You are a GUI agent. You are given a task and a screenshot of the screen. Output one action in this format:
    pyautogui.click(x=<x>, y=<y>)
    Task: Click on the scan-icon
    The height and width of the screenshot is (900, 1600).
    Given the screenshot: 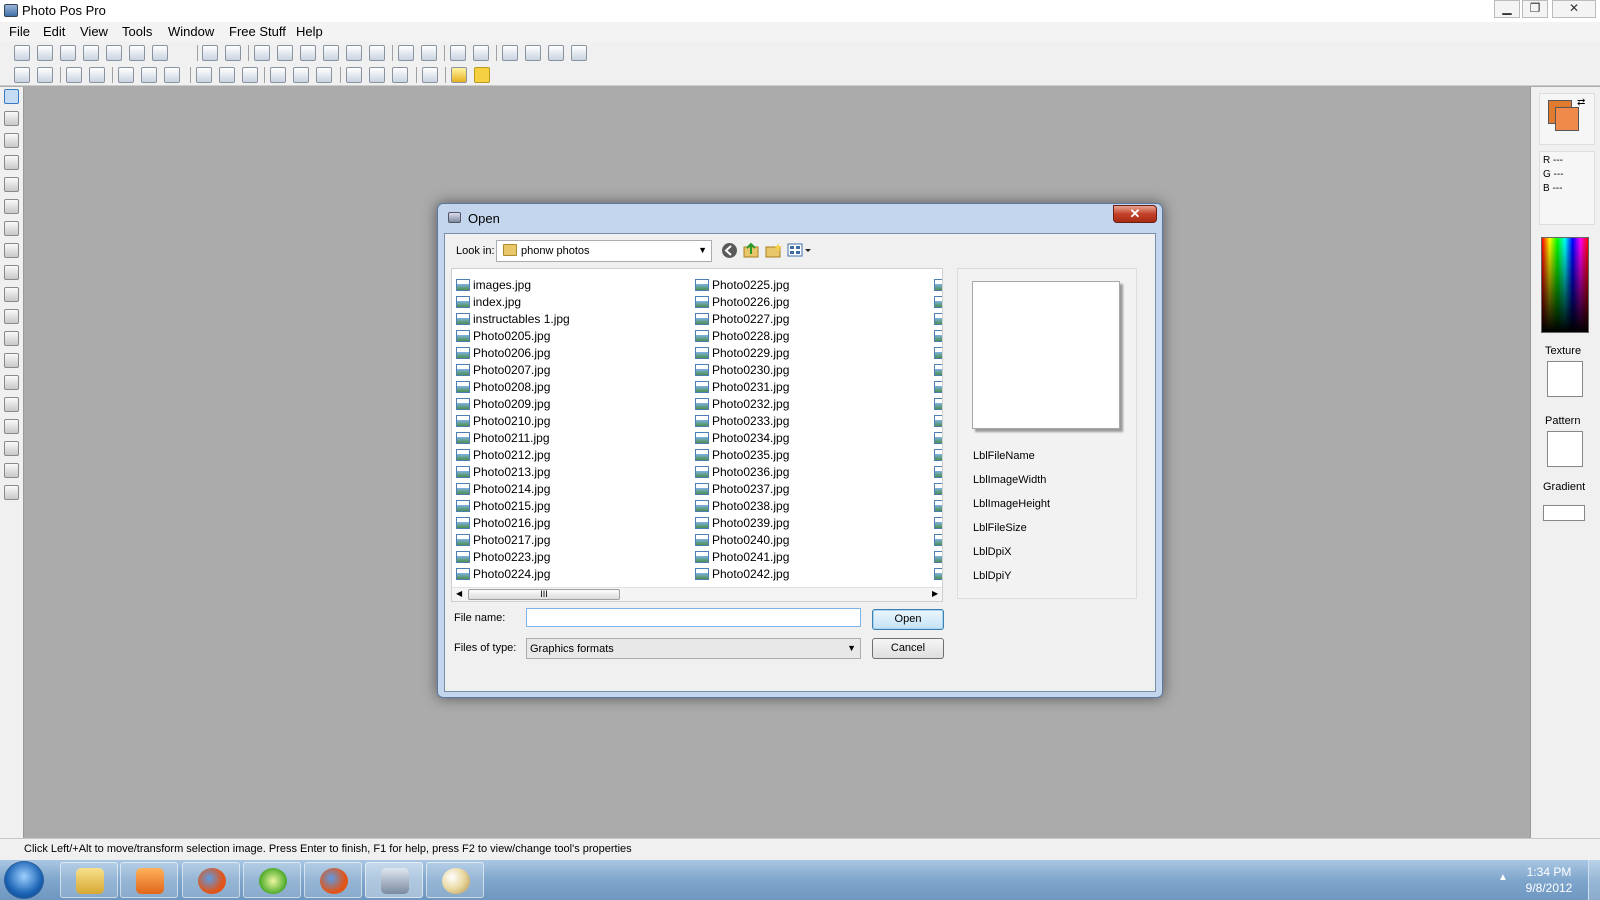 What is the action you would take?
    pyautogui.click(x=160, y=53)
    